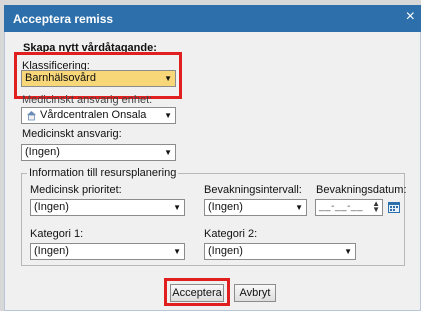 The width and height of the screenshot is (421, 311). What do you see at coordinates (93, 115) in the screenshot?
I see `responsible-unit-value: Vårdcentralen Onsala` at bounding box center [93, 115].